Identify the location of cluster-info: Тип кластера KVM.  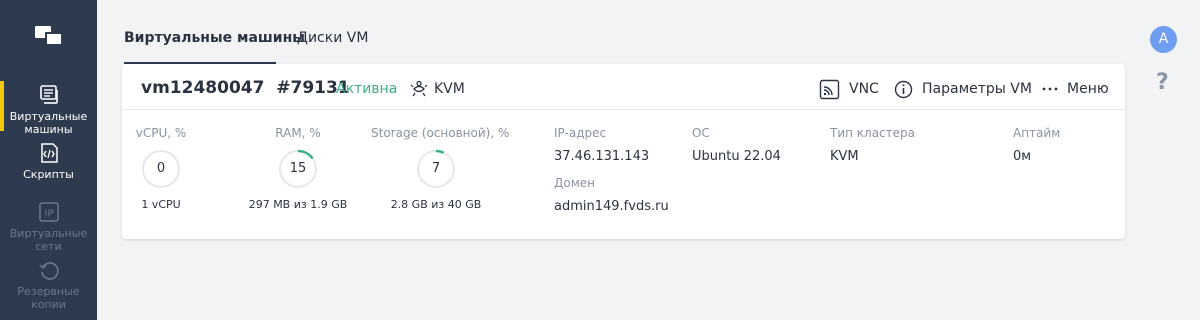
(872, 145).